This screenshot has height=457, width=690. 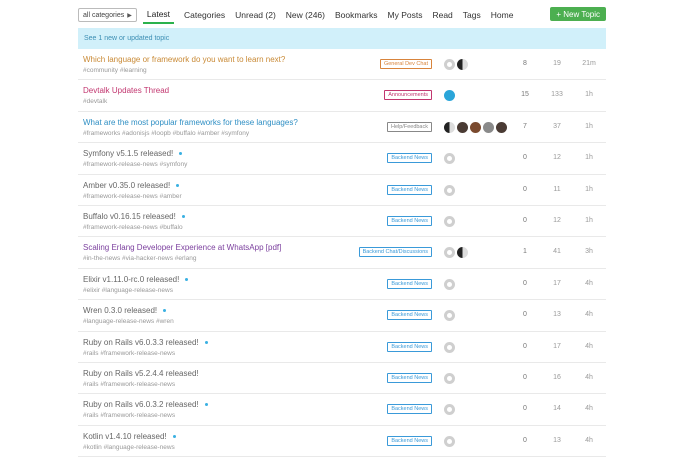 I want to click on topic-title-link: Elixir v1.11.0-rc.0 released!, so click(x=131, y=279).